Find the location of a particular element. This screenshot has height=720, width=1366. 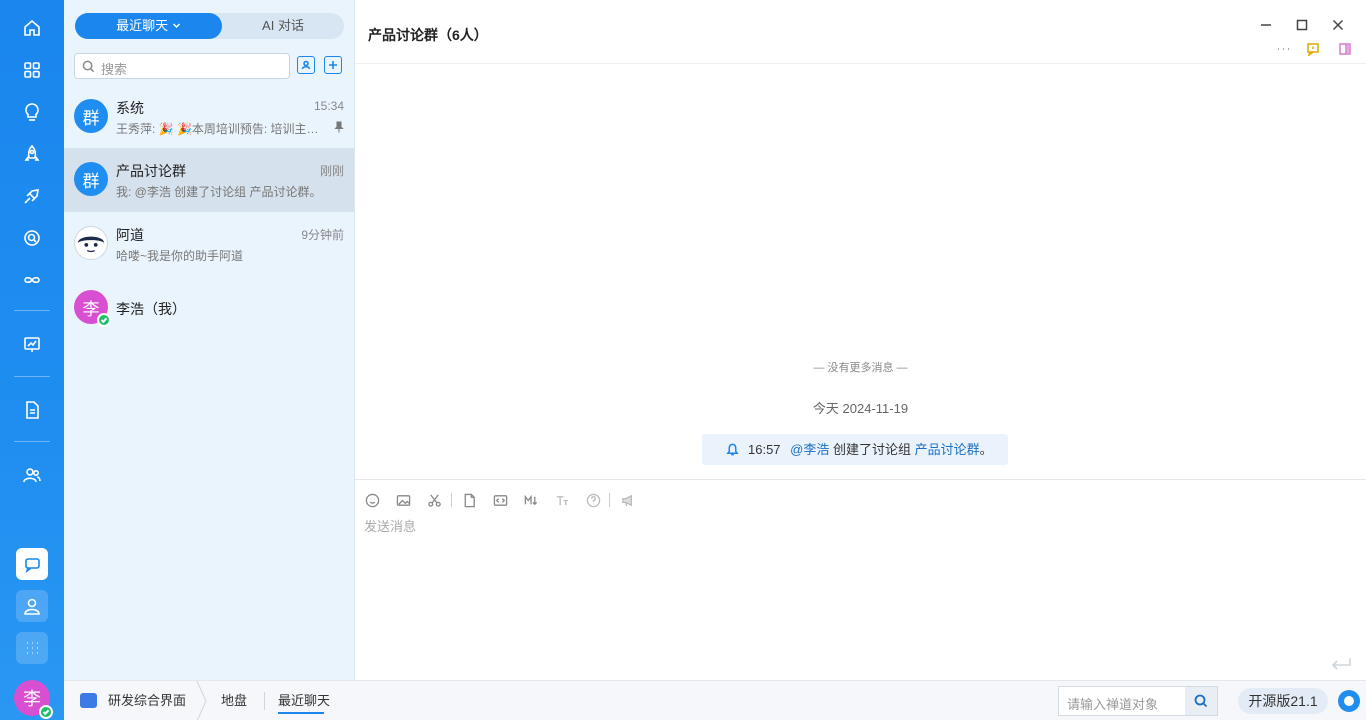

avatar-char: 李 is located at coordinates (32, 699).